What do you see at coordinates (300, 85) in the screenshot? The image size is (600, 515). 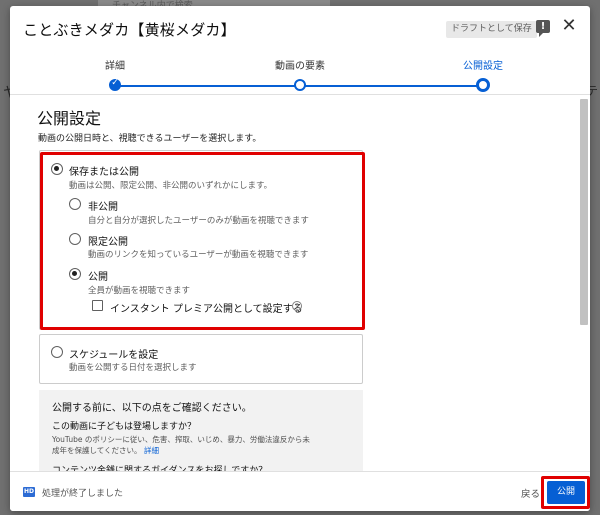 I see `step-dot-elements` at bounding box center [300, 85].